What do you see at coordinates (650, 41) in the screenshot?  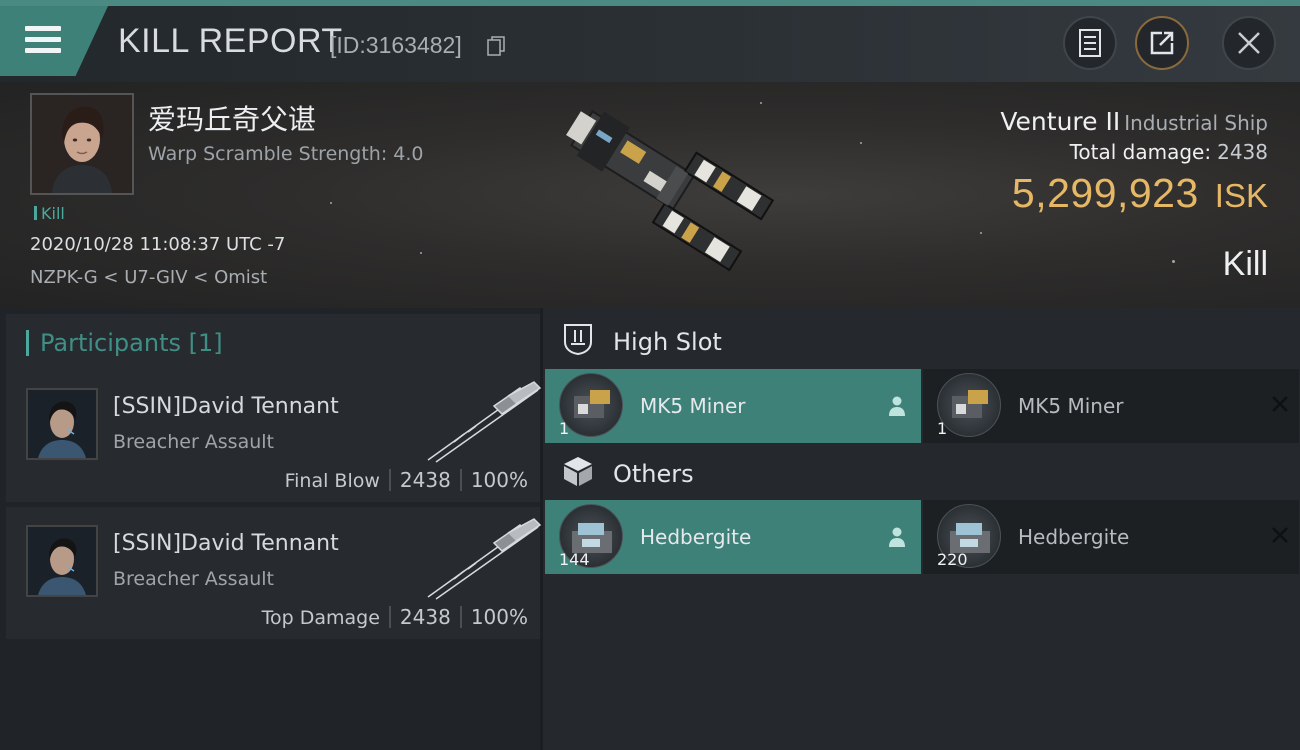 I see `title-bar: KILL REPORT [ID:3163482]` at bounding box center [650, 41].